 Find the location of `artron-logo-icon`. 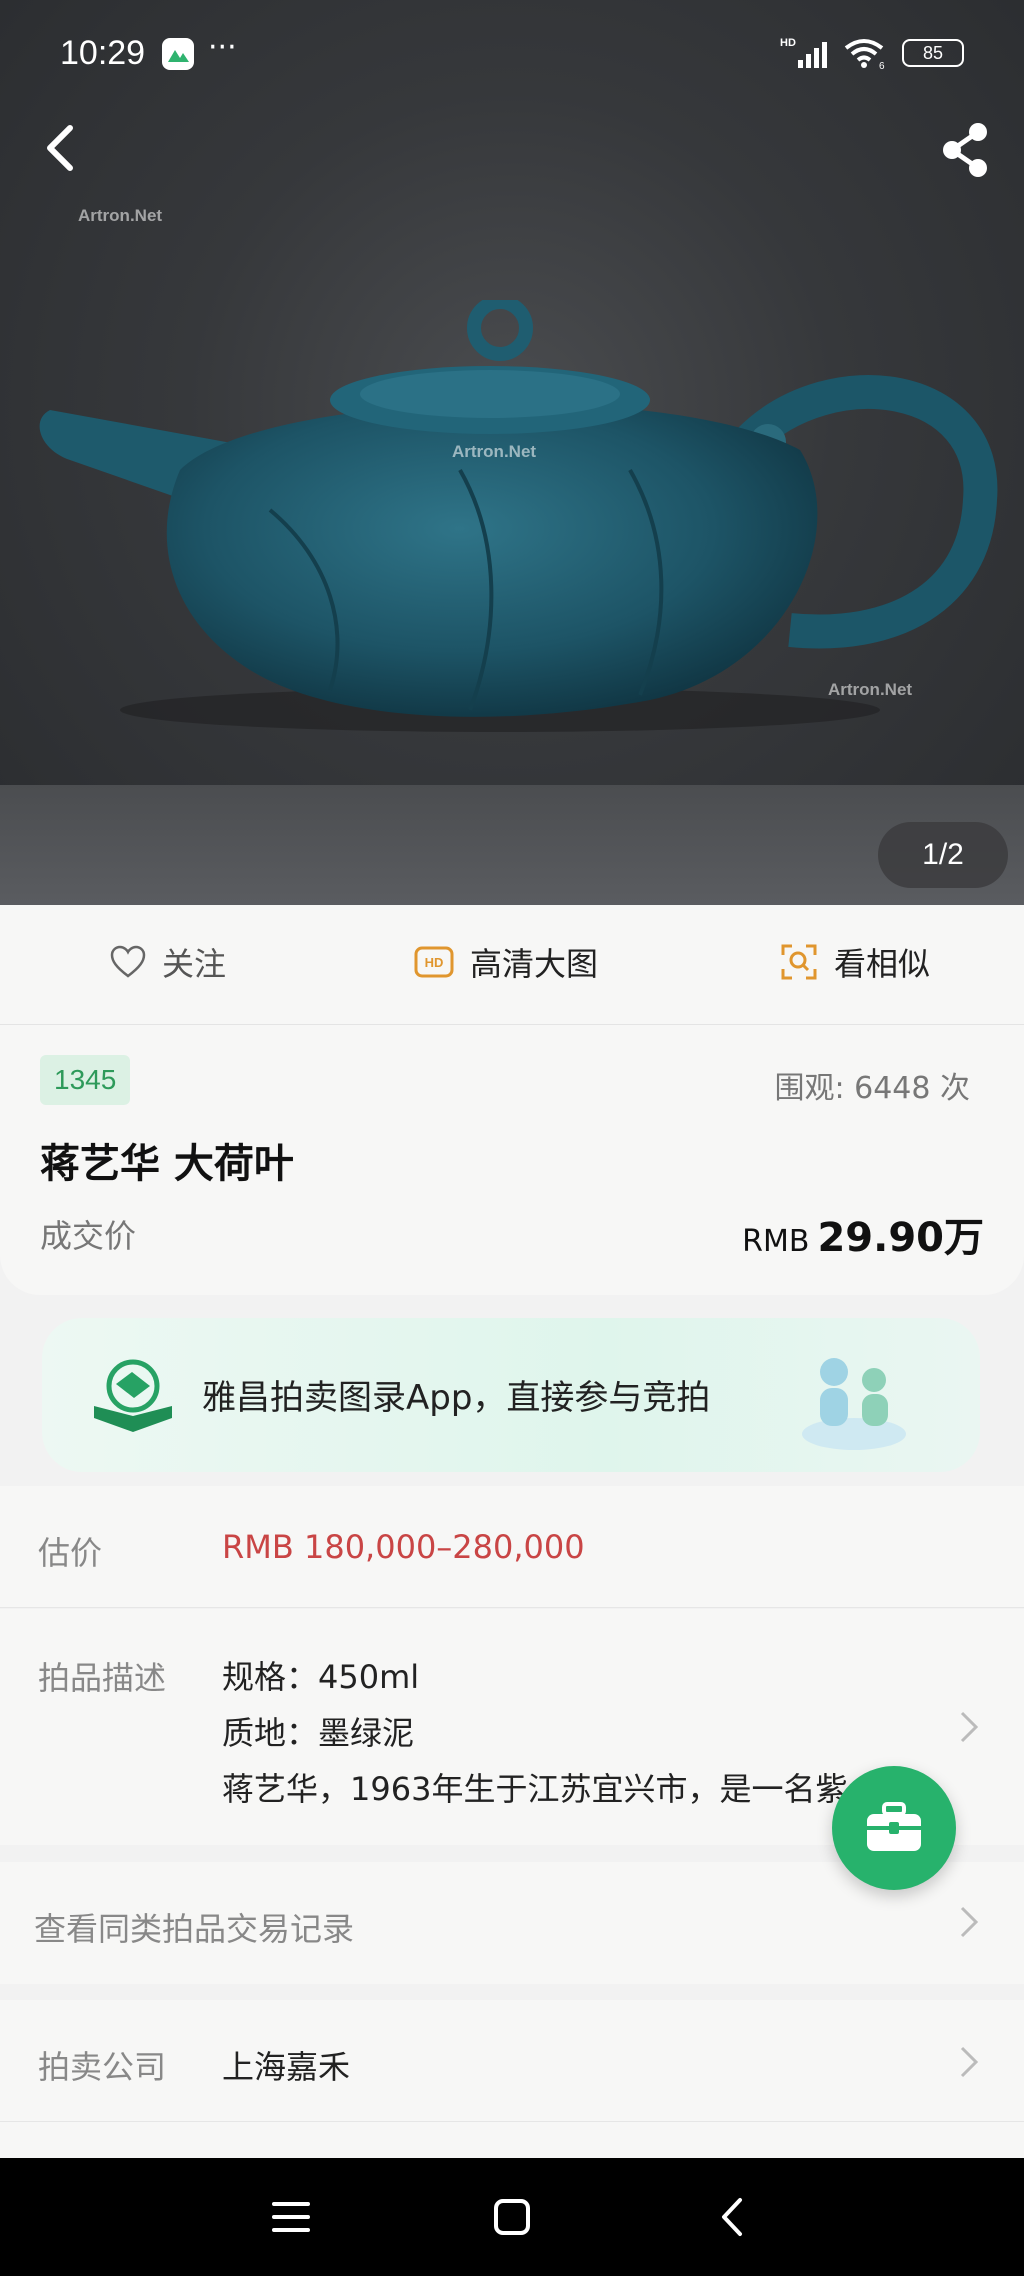

artron-logo-icon is located at coordinates (133, 1395).